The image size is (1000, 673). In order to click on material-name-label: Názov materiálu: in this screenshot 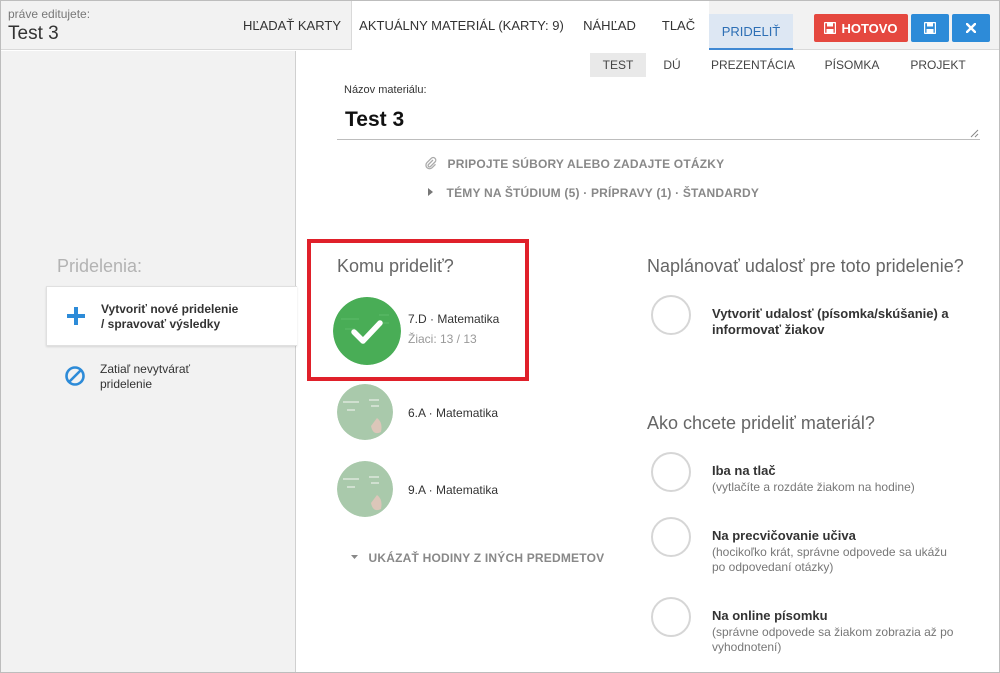, I will do `click(385, 90)`.